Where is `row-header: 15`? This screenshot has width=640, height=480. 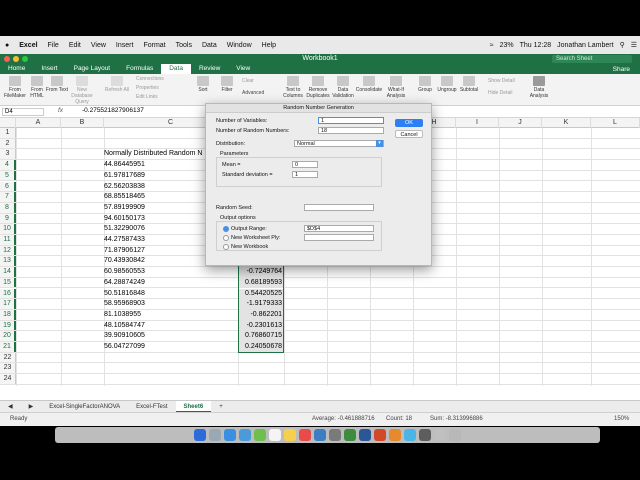 row-header: 15 is located at coordinates (8, 282).